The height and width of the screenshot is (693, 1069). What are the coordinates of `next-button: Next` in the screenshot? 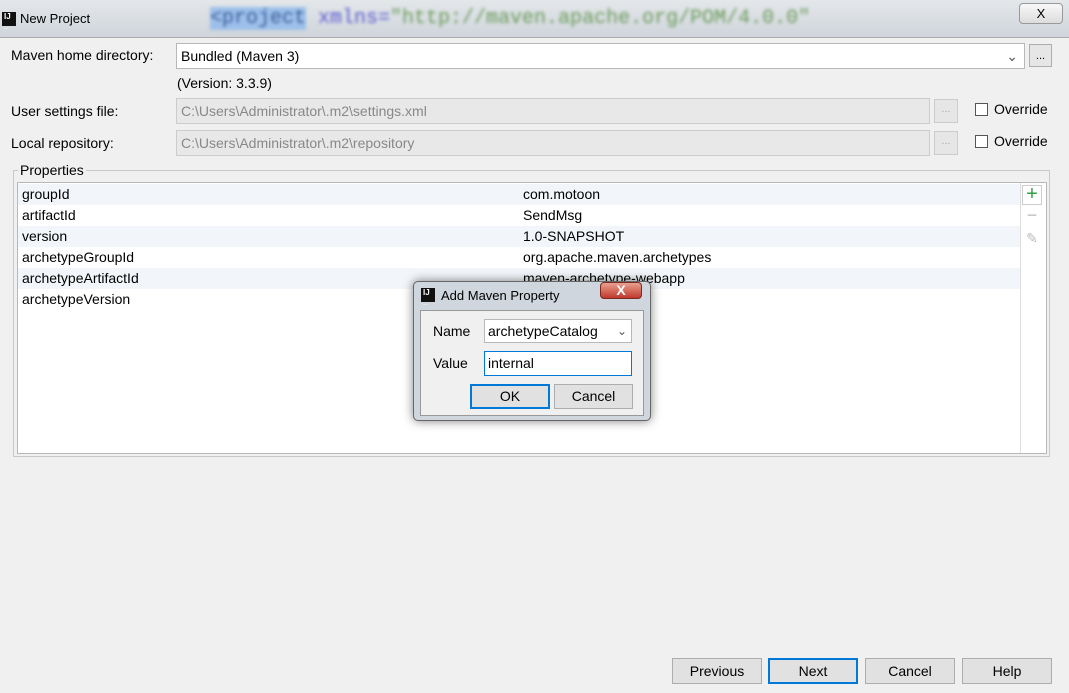 It's located at (813, 671).